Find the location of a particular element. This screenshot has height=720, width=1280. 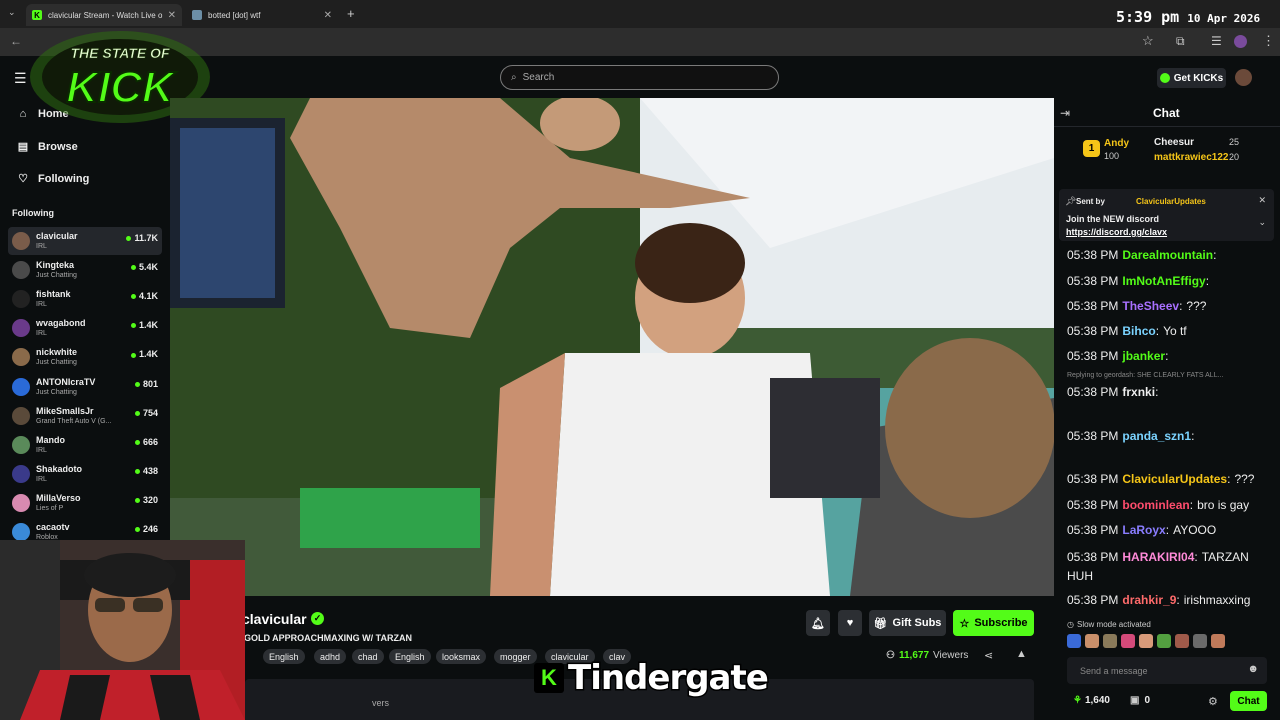

unpin-icon: ✕ is located at coordinates (1262, 200).